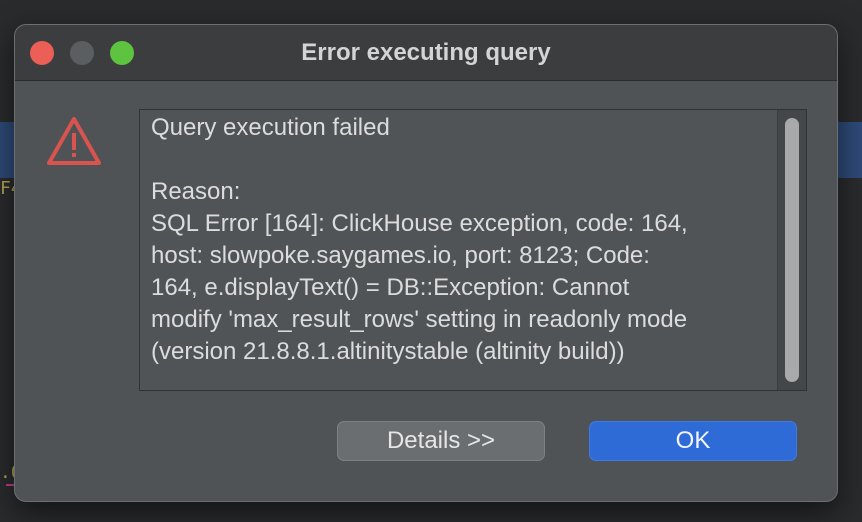 The image size is (862, 522). I want to click on message-scrollbar, so click(791, 250).